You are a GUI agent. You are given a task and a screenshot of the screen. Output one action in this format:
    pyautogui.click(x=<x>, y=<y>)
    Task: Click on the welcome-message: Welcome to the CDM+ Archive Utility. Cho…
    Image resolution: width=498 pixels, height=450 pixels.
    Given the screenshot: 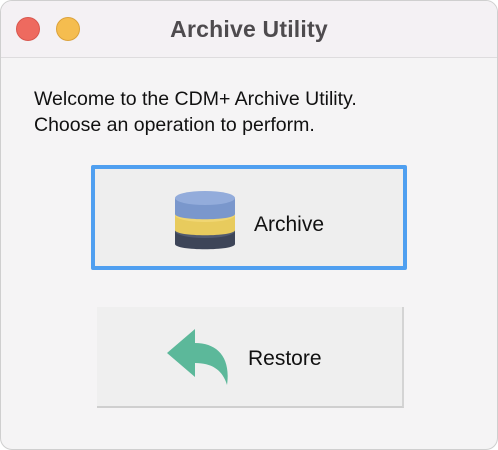 What is the action you would take?
    pyautogui.click(x=195, y=112)
    